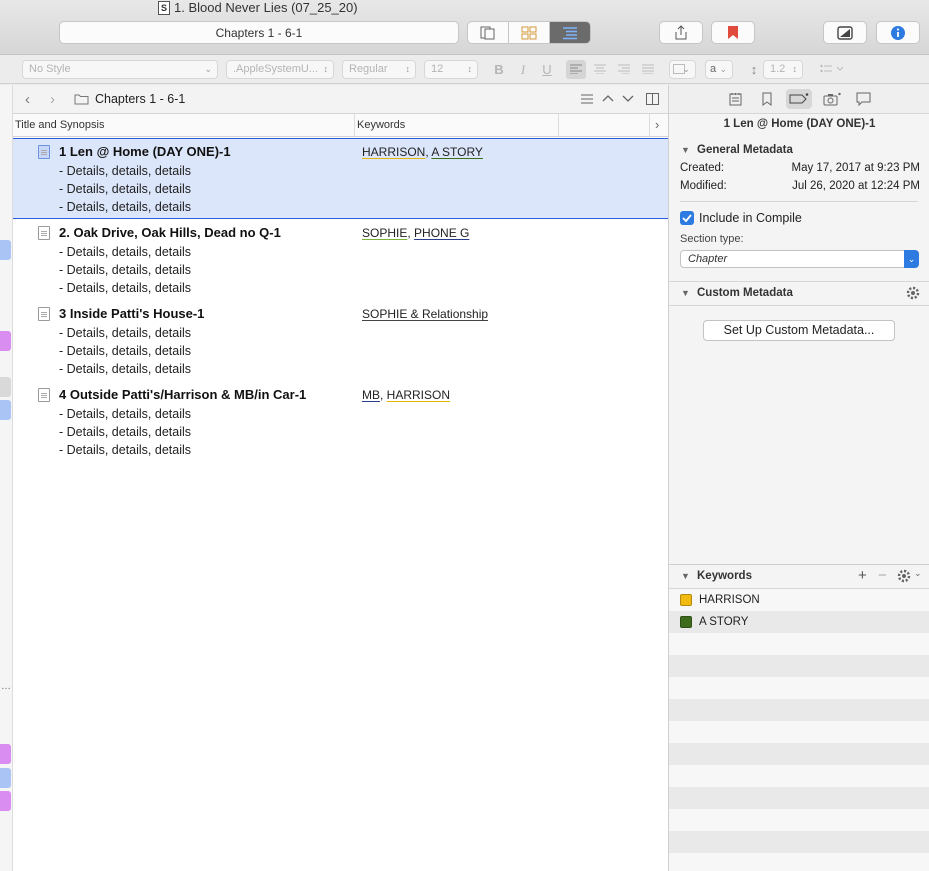 The height and width of the screenshot is (871, 929). Describe the element at coordinates (441, 233) in the screenshot. I see `keyword-tag: PHONE G` at that location.